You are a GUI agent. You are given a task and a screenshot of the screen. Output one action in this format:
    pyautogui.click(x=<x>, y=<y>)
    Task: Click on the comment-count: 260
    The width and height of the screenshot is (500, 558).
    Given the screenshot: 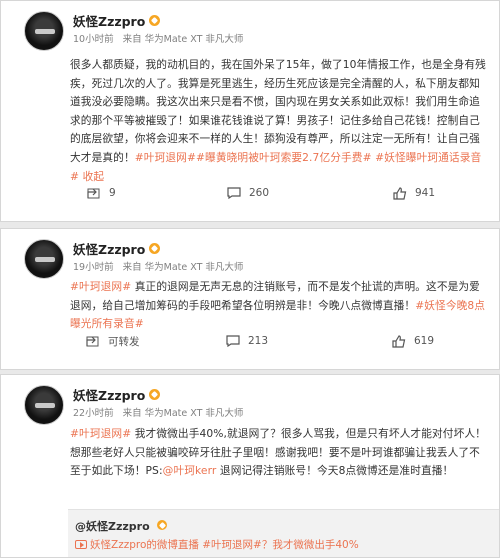 What is the action you would take?
    pyautogui.click(x=259, y=193)
    